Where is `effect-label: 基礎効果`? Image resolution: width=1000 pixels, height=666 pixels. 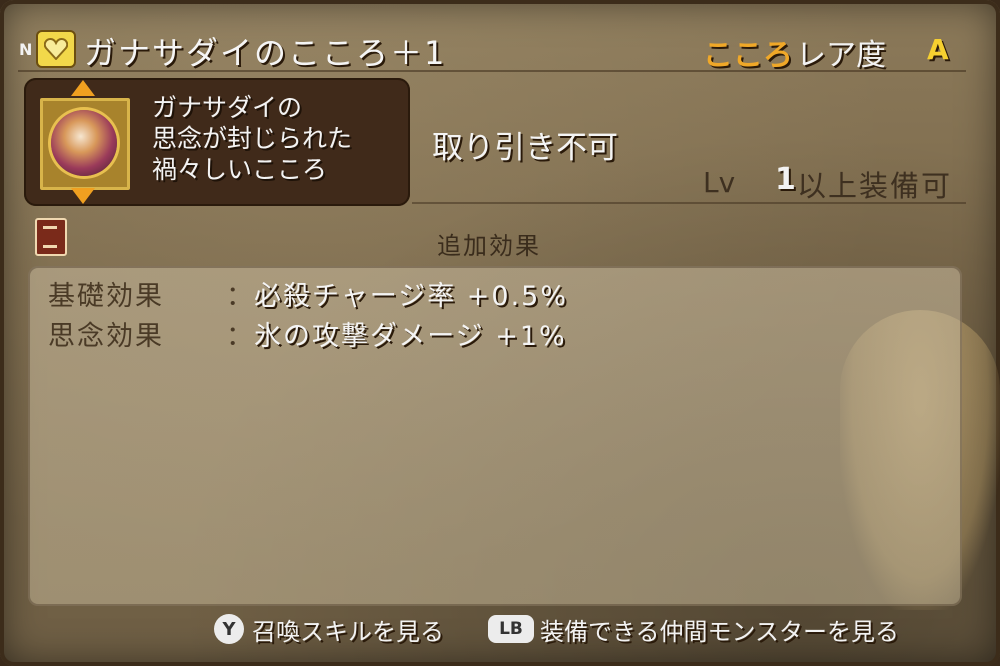 effect-label: 基礎効果 is located at coordinates (106, 296).